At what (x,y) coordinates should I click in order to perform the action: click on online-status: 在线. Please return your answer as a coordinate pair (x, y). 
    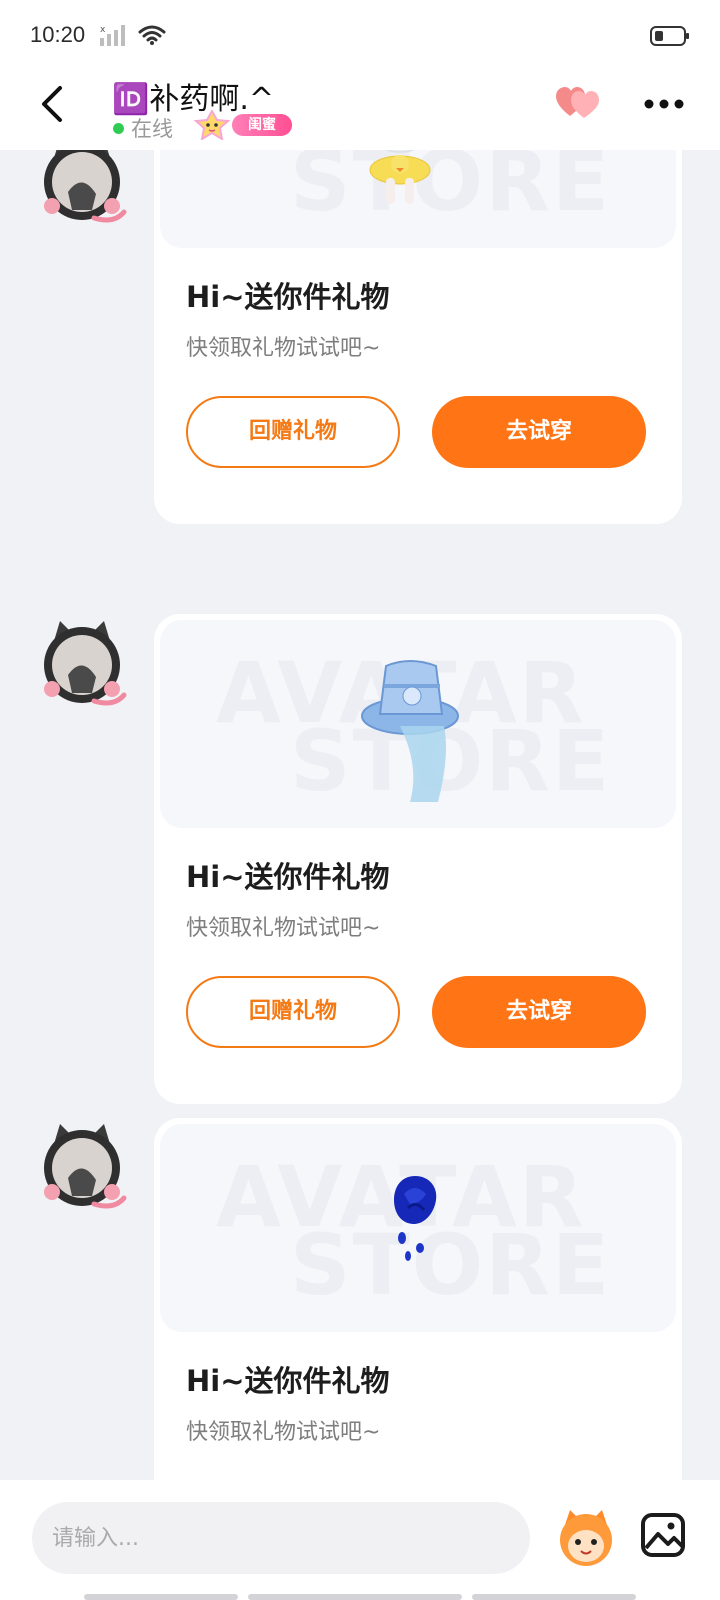
    Looking at the image, I should click on (152, 129).